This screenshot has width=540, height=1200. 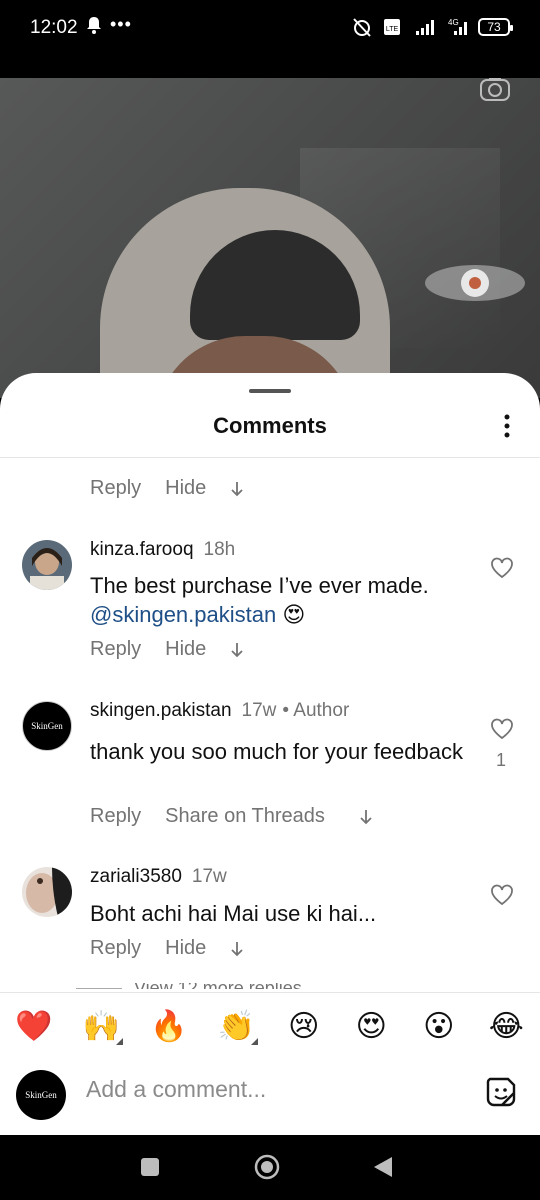 What do you see at coordinates (453, 22) in the screenshot?
I see `svg-text: 4G` at bounding box center [453, 22].